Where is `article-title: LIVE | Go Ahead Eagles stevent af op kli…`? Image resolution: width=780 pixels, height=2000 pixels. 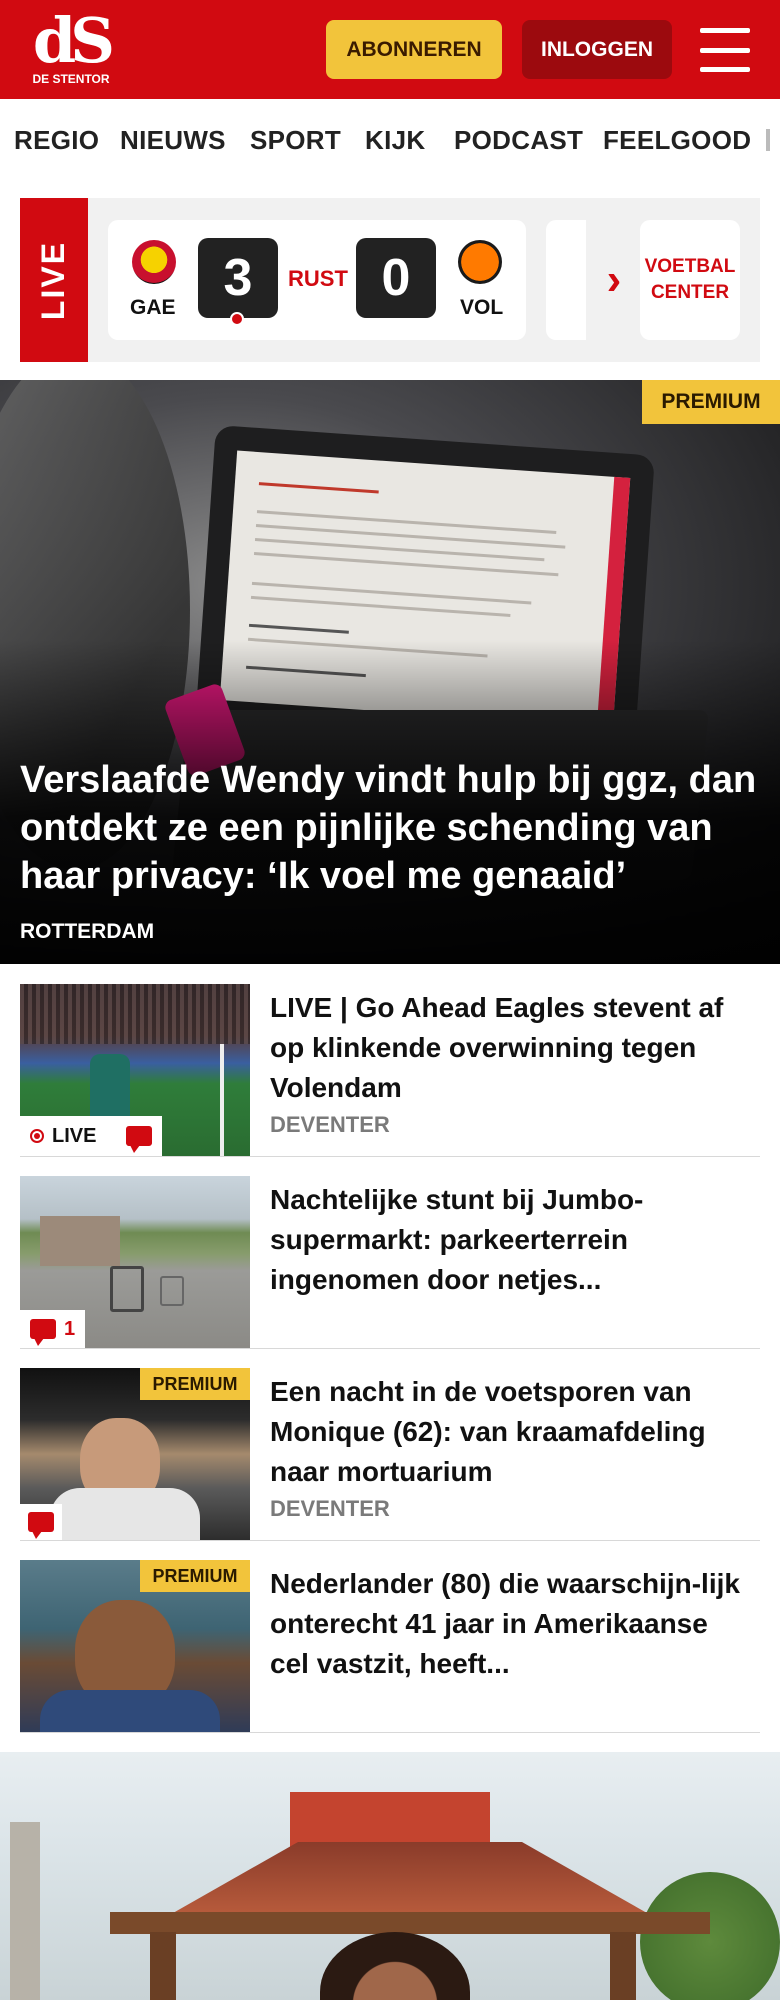 article-title: LIVE | Go Ahead Eagles stevent af op kli… is located at coordinates (510, 1048).